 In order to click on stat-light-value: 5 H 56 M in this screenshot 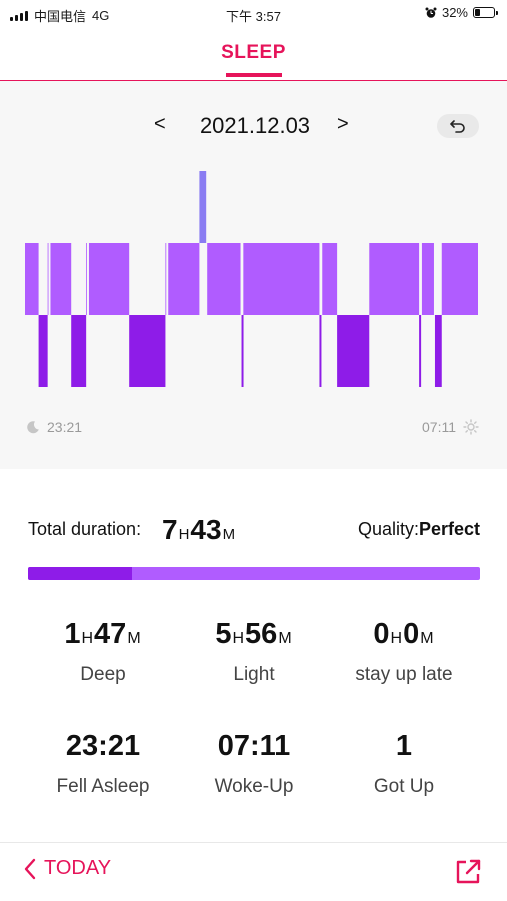, I will do `click(254, 637)`.